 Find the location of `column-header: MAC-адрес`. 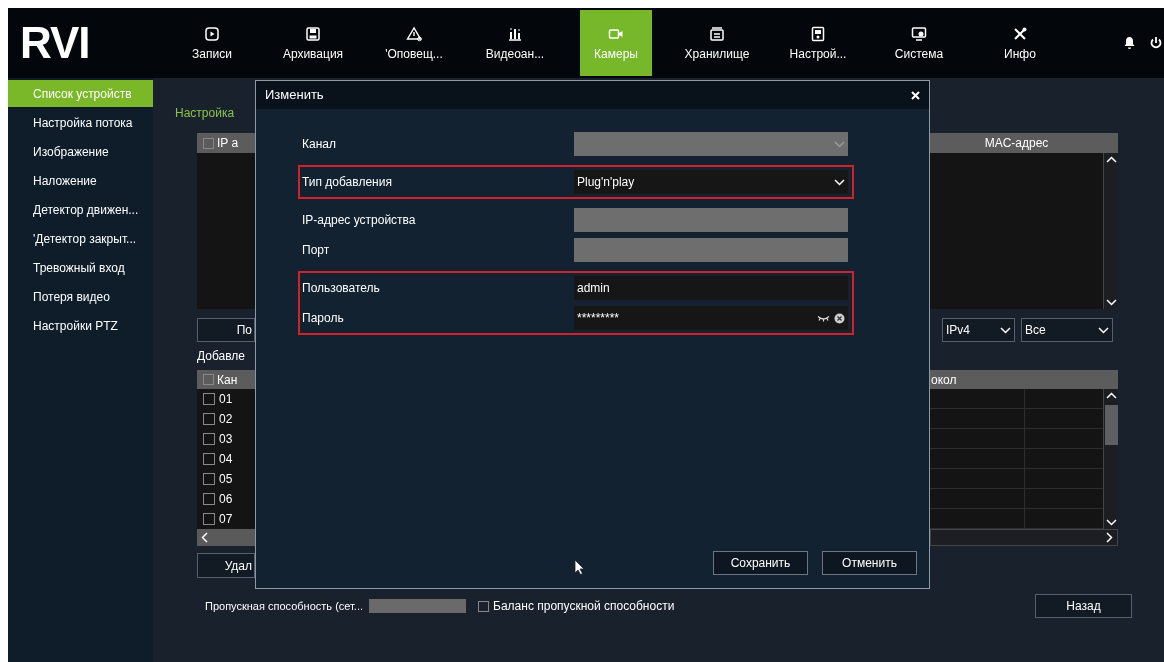

column-header: MAC-адрес is located at coordinates (1016, 143).